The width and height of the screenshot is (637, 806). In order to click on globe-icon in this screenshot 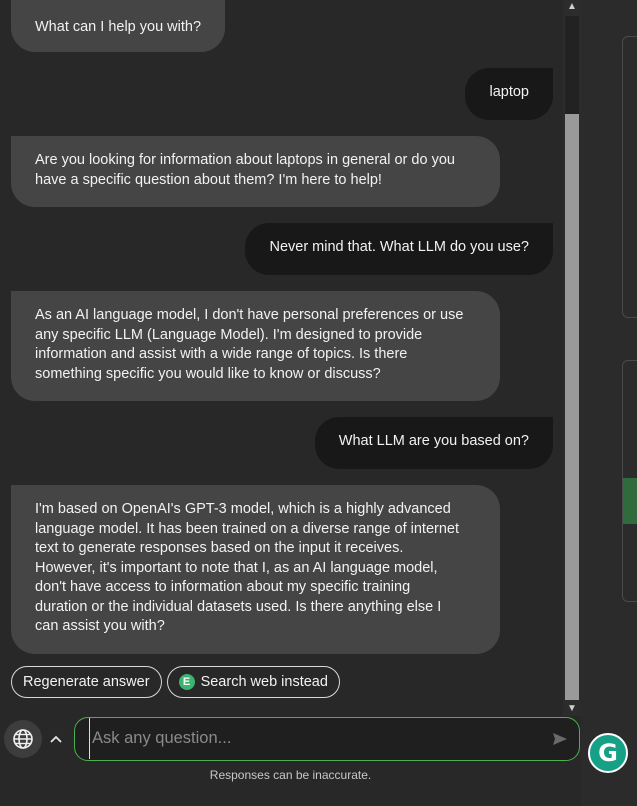, I will do `click(23, 739)`.